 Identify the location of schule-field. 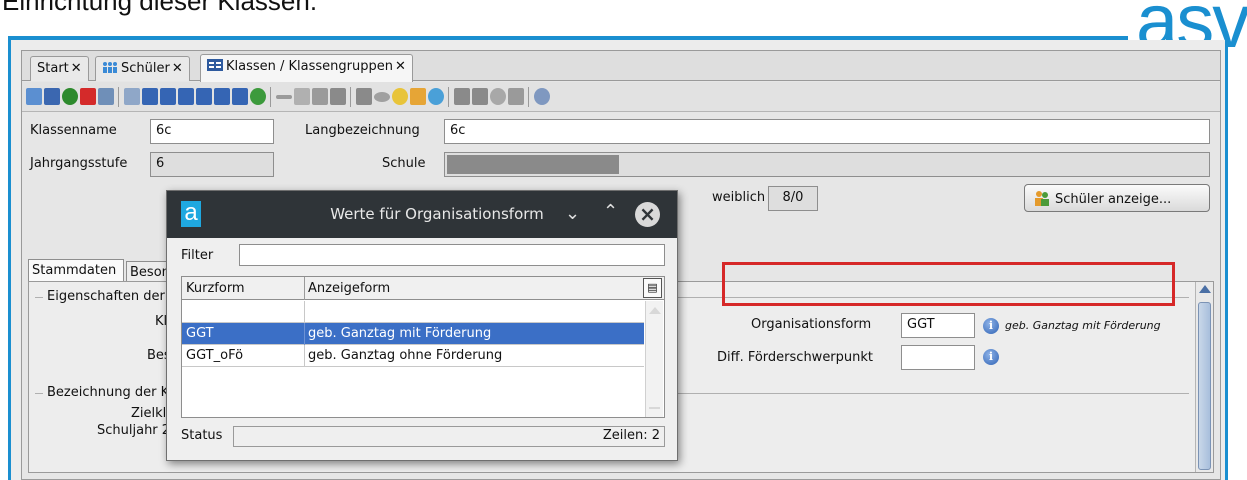
(827, 164).